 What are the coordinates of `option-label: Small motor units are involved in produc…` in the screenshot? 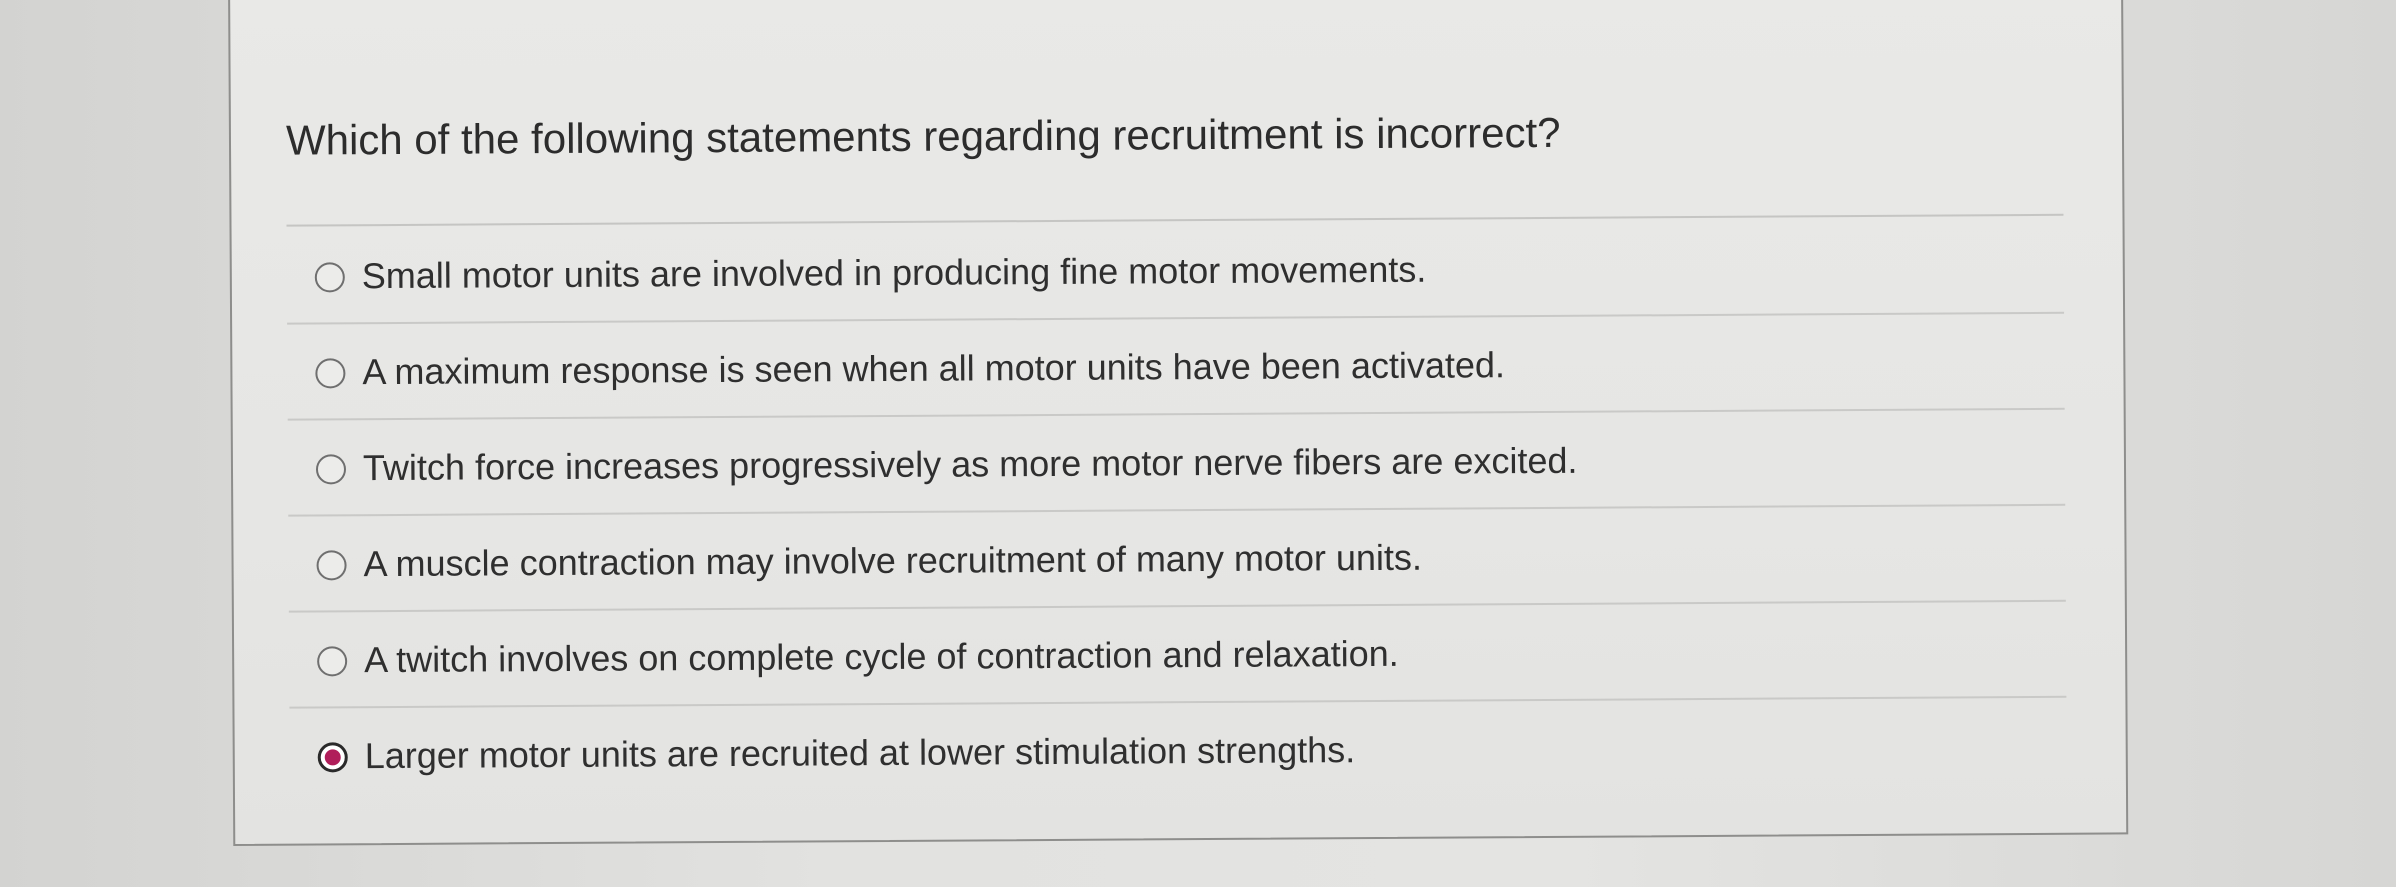 It's located at (894, 272).